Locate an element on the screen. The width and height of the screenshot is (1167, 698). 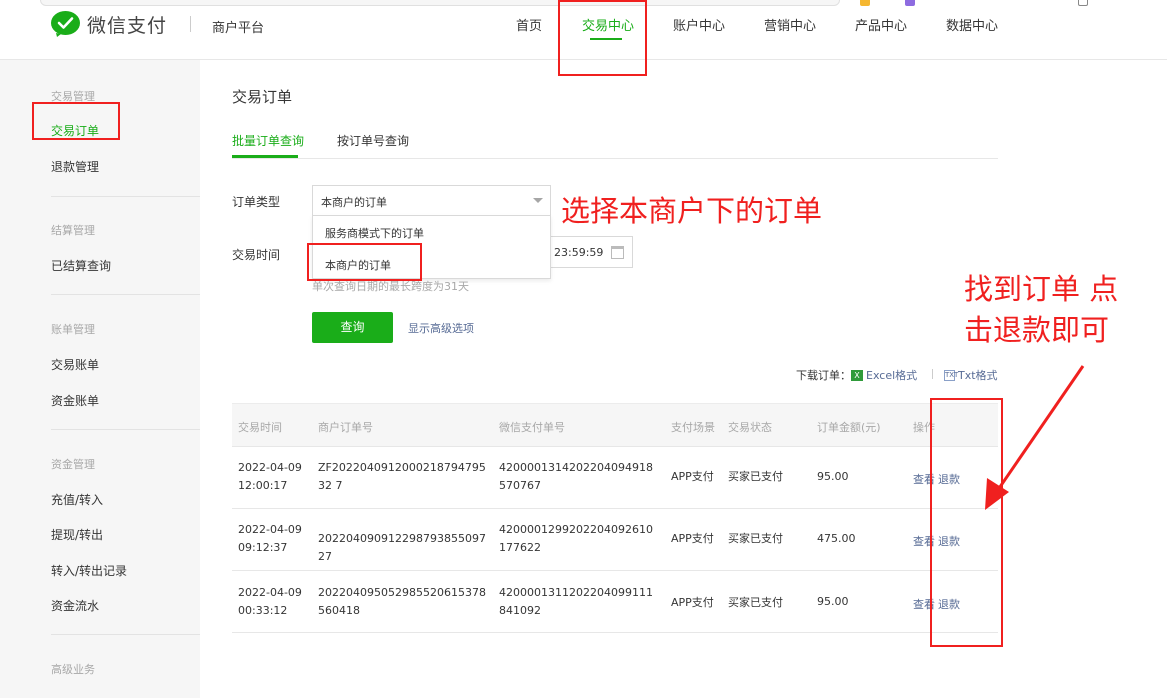
download-excel-text: Excel格式 is located at coordinates (892, 375).